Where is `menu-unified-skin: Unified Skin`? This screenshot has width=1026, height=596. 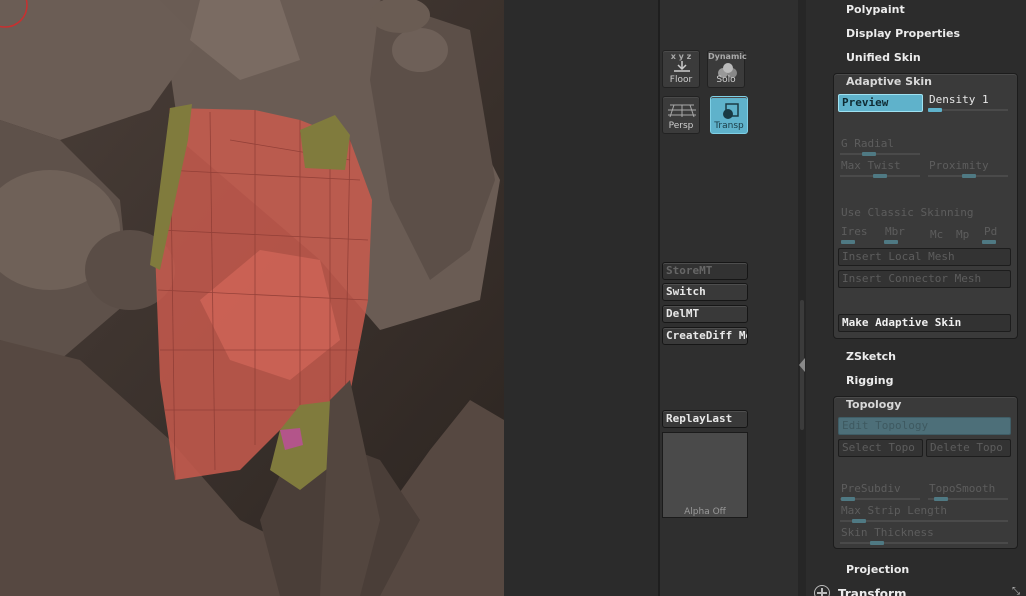 menu-unified-skin: Unified Skin is located at coordinates (883, 57).